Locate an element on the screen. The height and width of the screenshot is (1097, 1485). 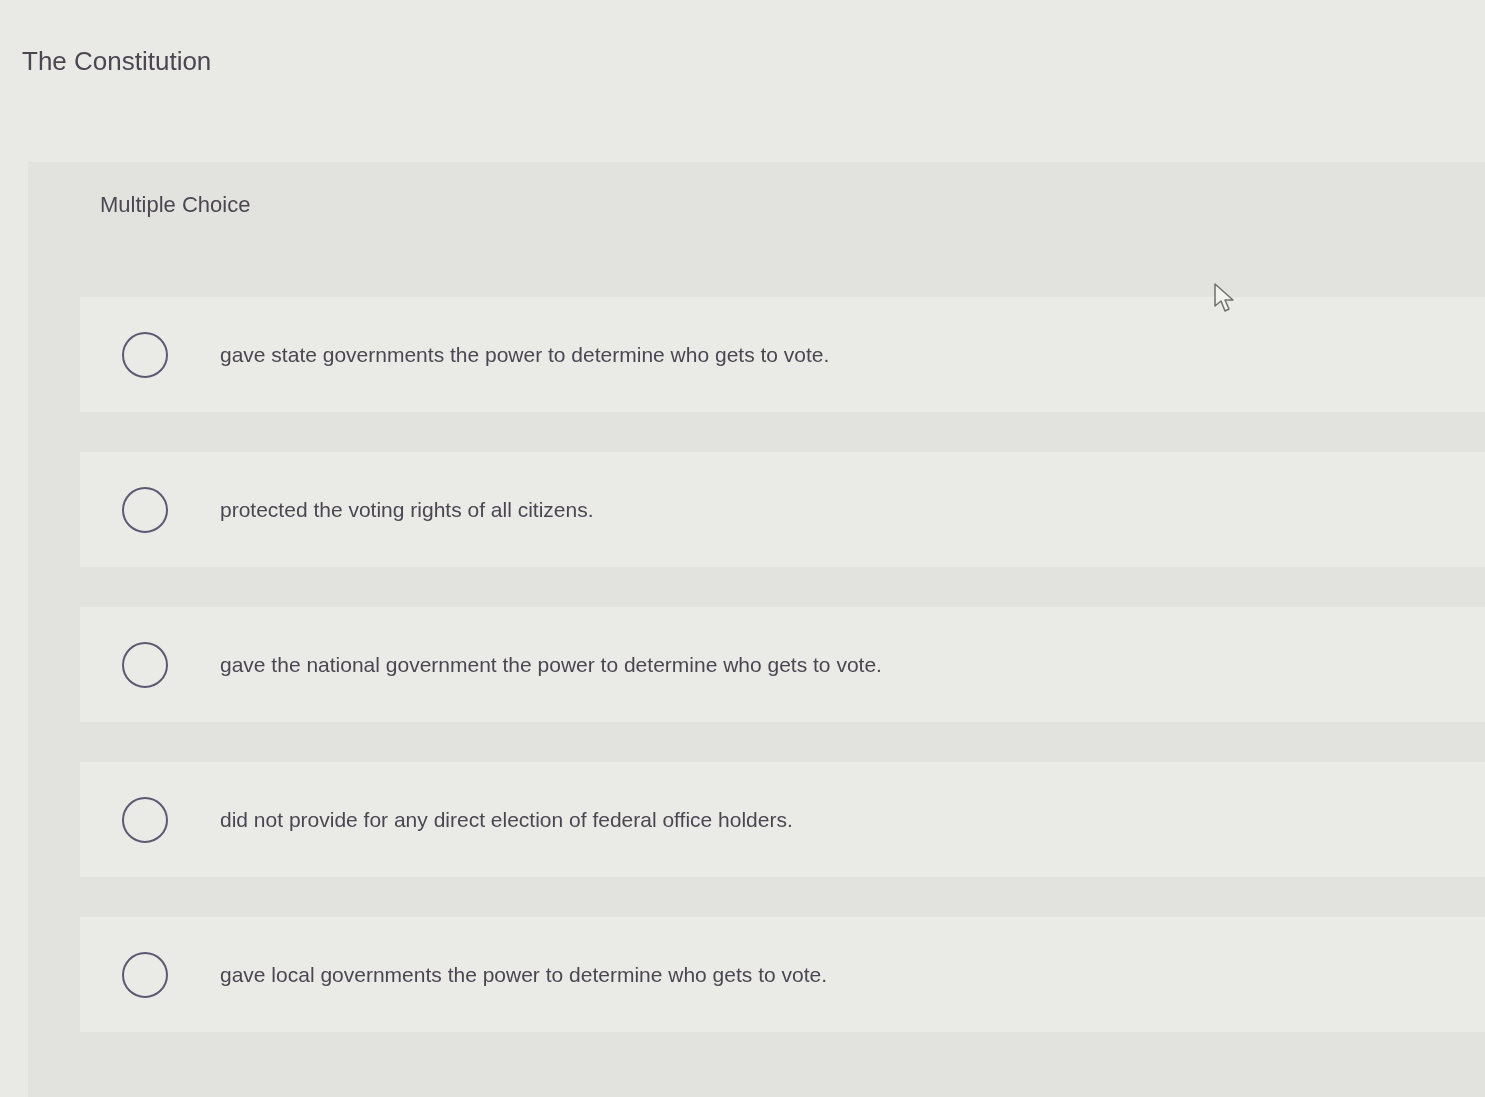
answer-option: gave state governments the power to determine who gets to vote. is located at coordinates (782, 355).